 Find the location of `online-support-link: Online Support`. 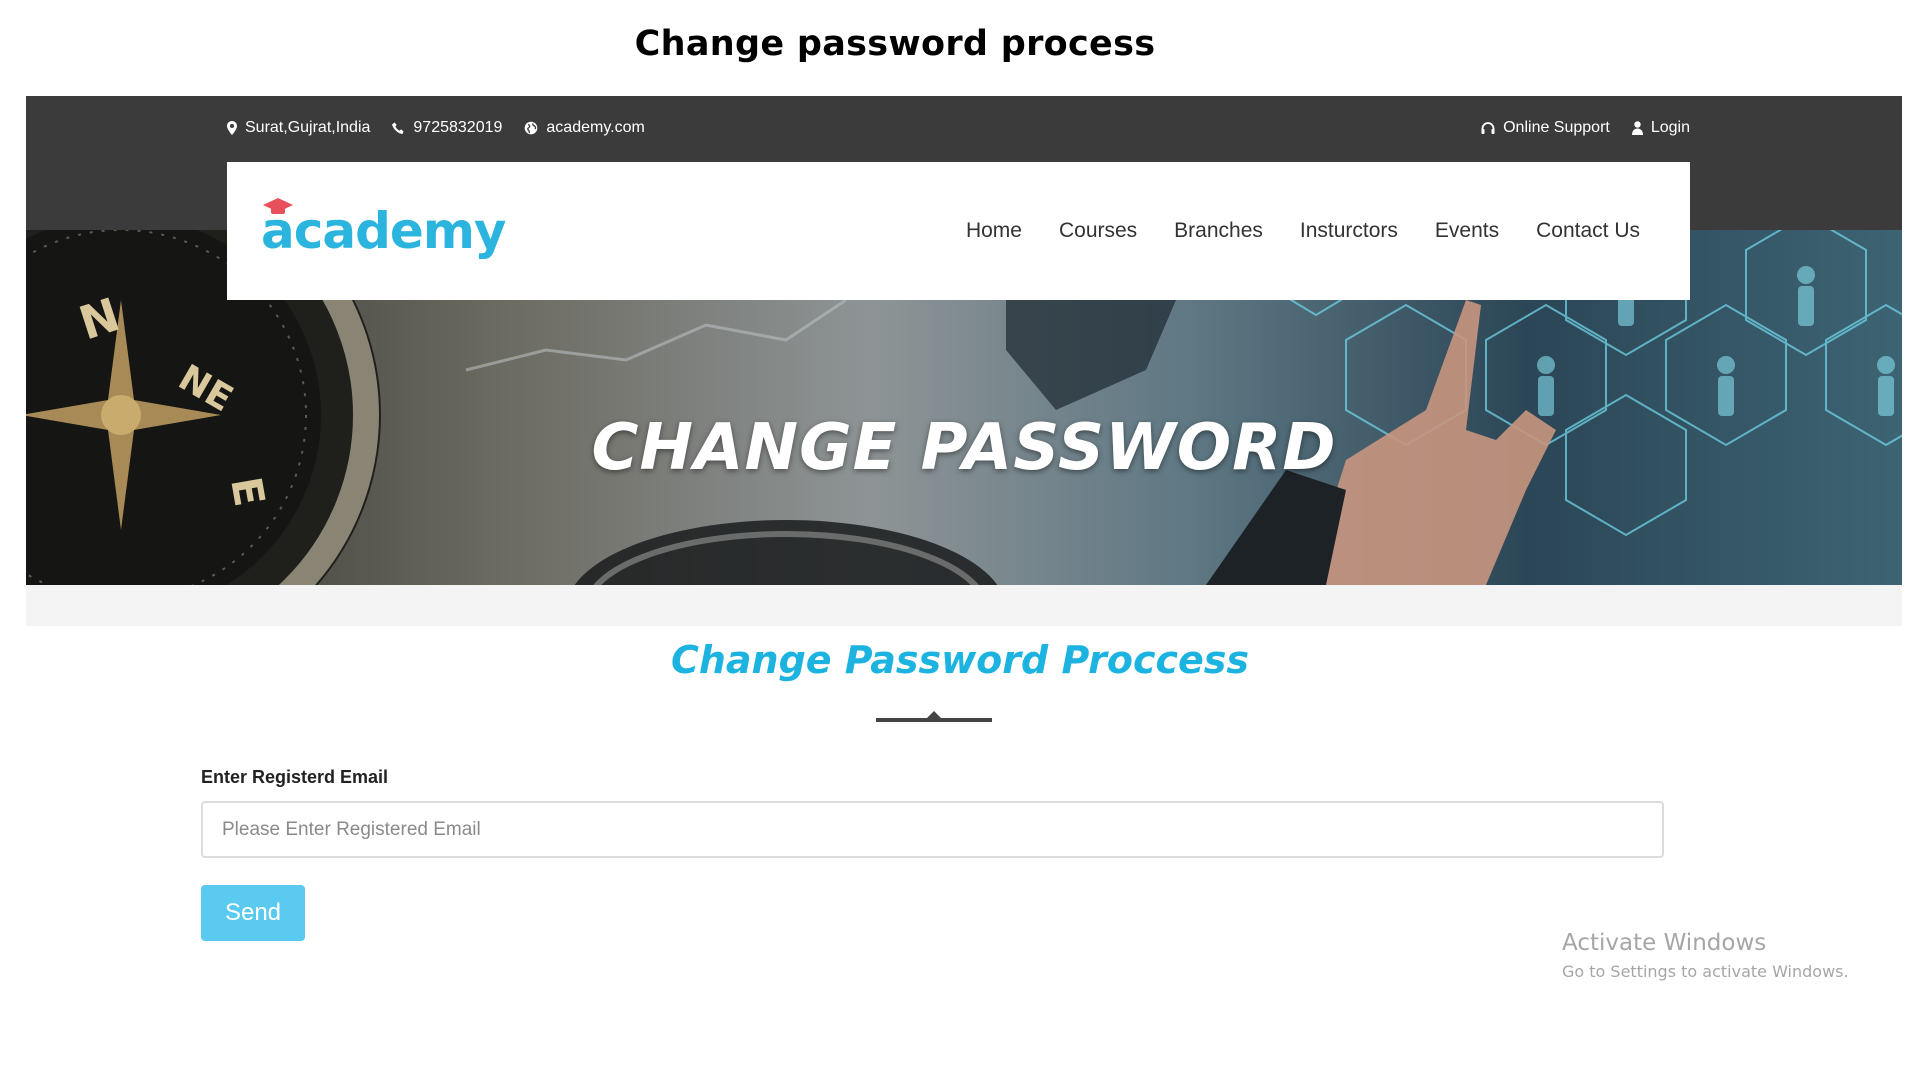

online-support-link: Online Support is located at coordinates (1545, 128).